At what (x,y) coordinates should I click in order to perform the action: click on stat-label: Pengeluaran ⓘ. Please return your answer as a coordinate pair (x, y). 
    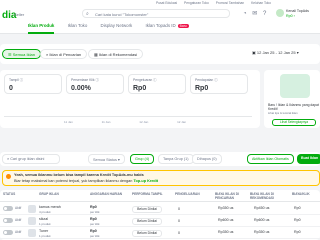
    Looking at the image, I should click on (145, 80).